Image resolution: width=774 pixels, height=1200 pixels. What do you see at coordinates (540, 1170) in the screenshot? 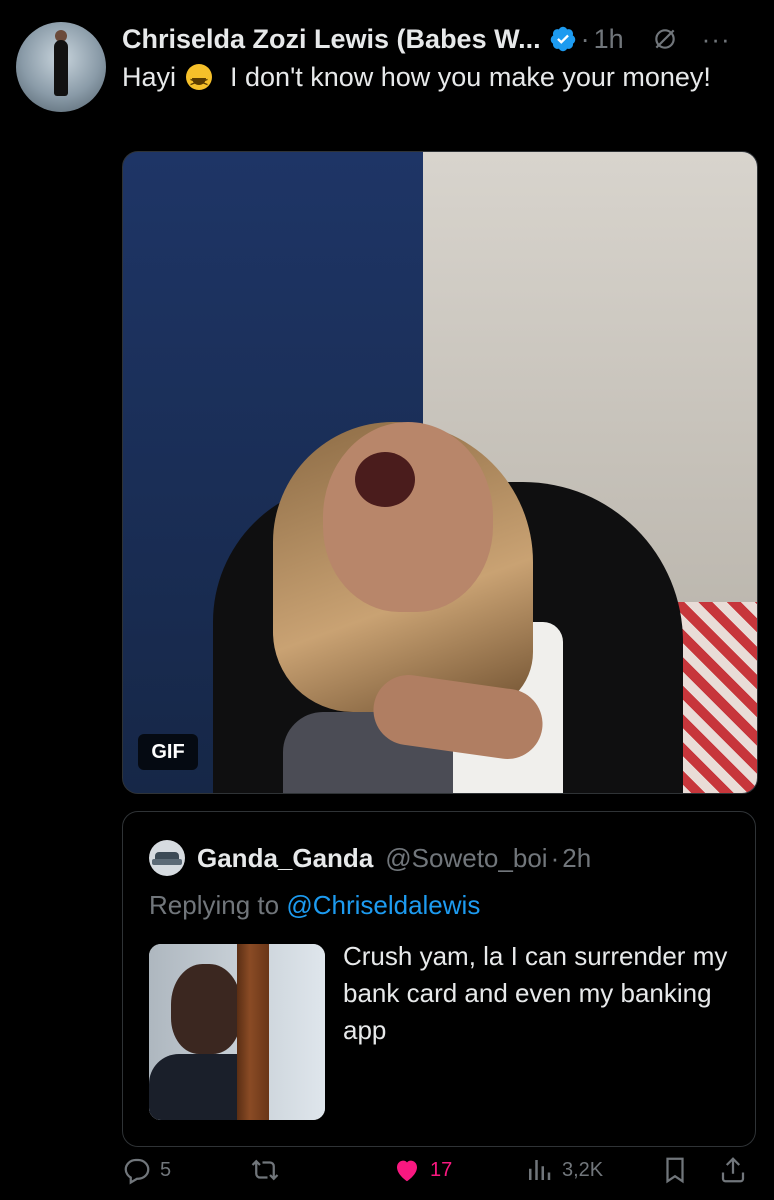
I see `views-chart-icon` at bounding box center [540, 1170].